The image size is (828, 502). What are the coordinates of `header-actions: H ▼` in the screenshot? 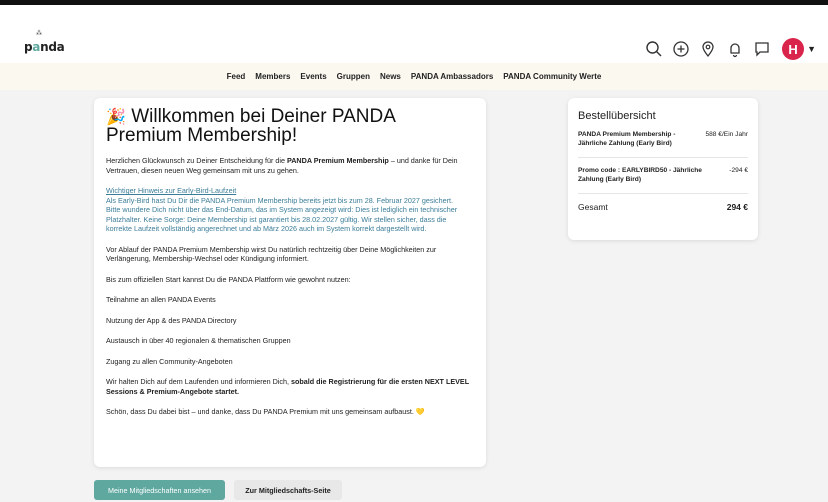 It's located at (726, 49).